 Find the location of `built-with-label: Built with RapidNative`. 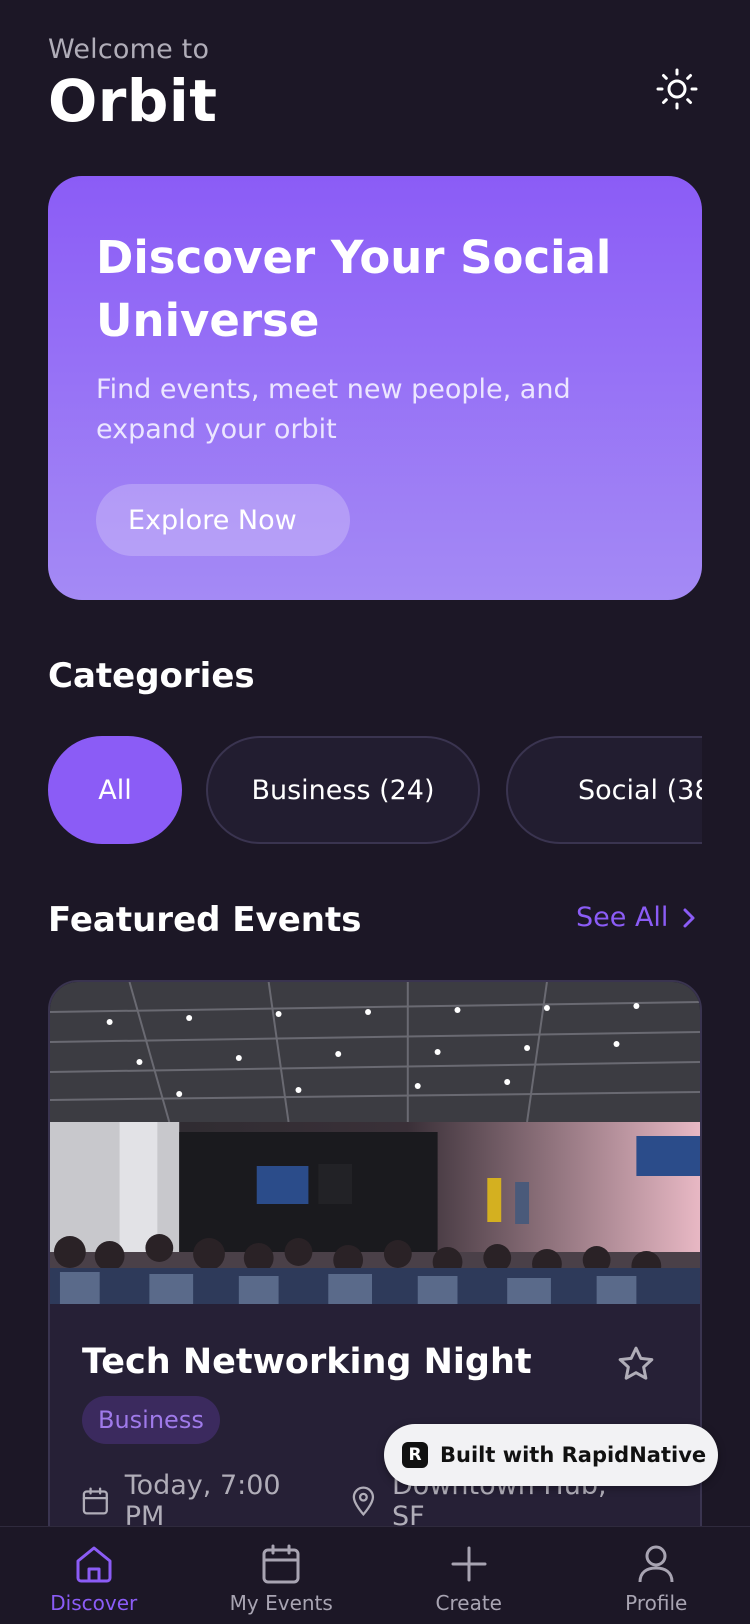

built-with-label: Built with RapidNative is located at coordinates (573, 1455).